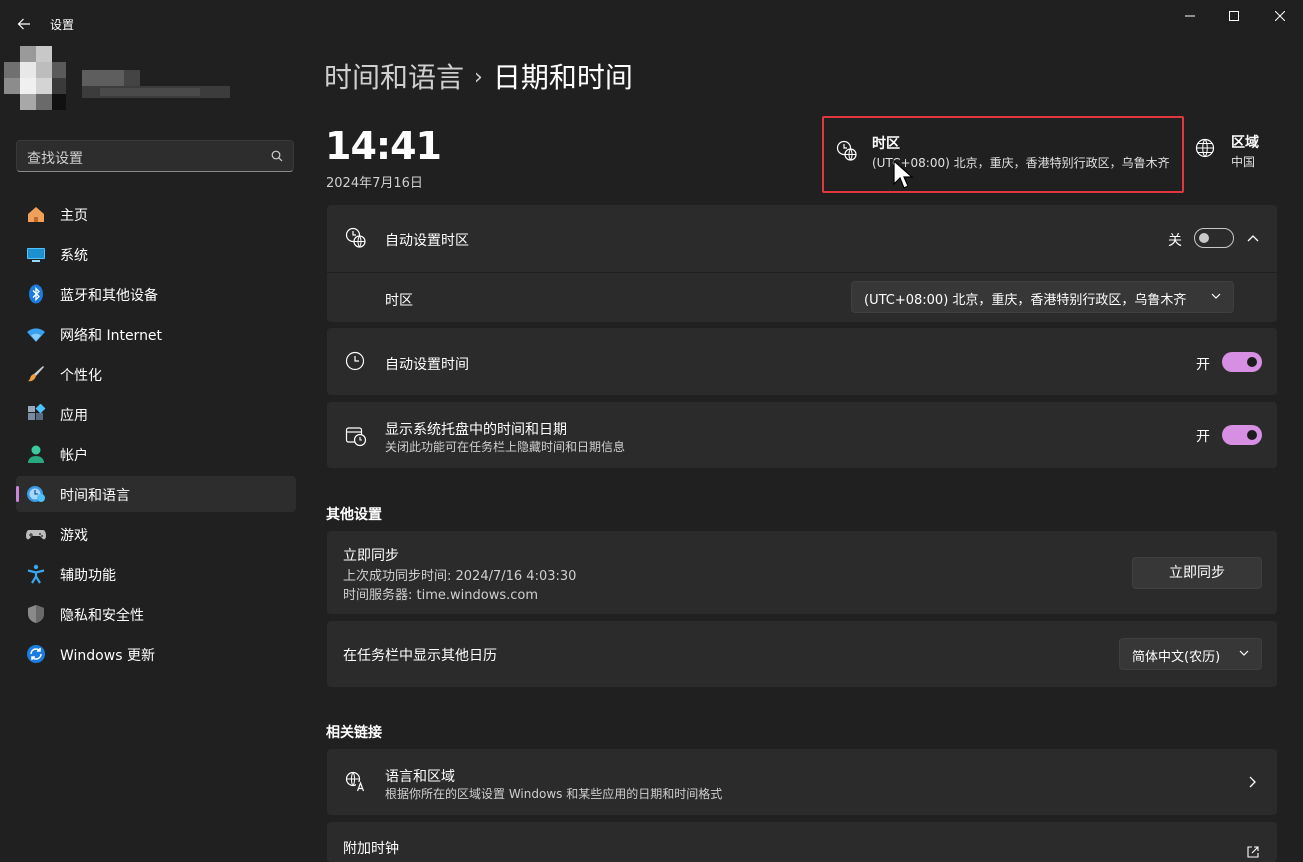 This screenshot has width=1303, height=862. I want to click on globe-icon, so click(1205, 148).